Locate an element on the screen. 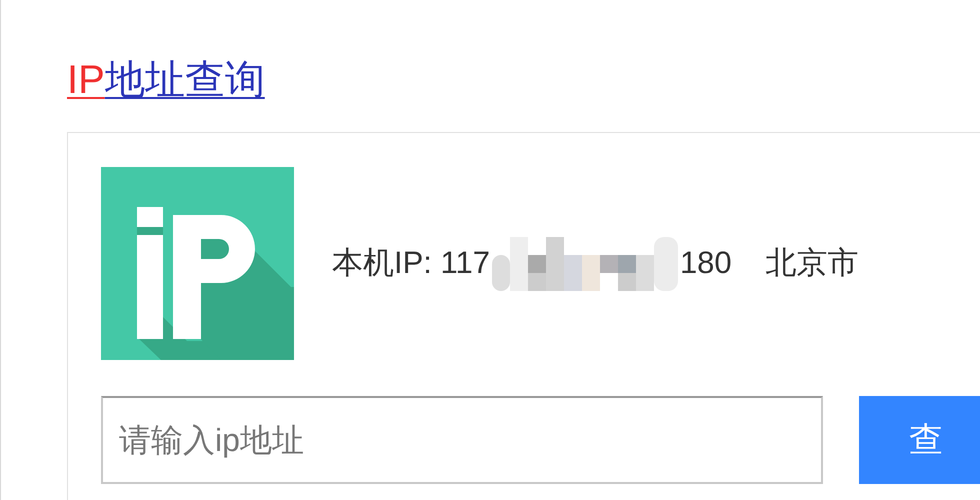  page-title-link: IP地址查询 is located at coordinates (166, 80).